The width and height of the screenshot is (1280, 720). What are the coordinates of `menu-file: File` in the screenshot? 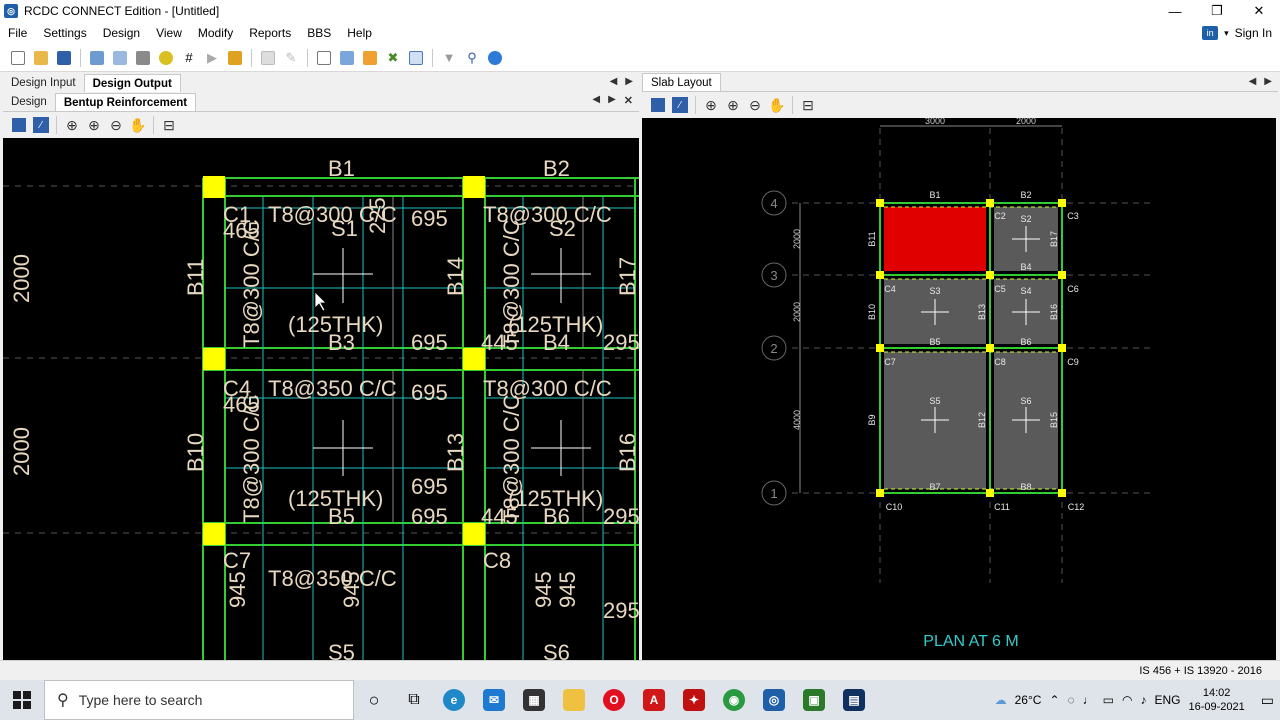 It's located at (17, 33).